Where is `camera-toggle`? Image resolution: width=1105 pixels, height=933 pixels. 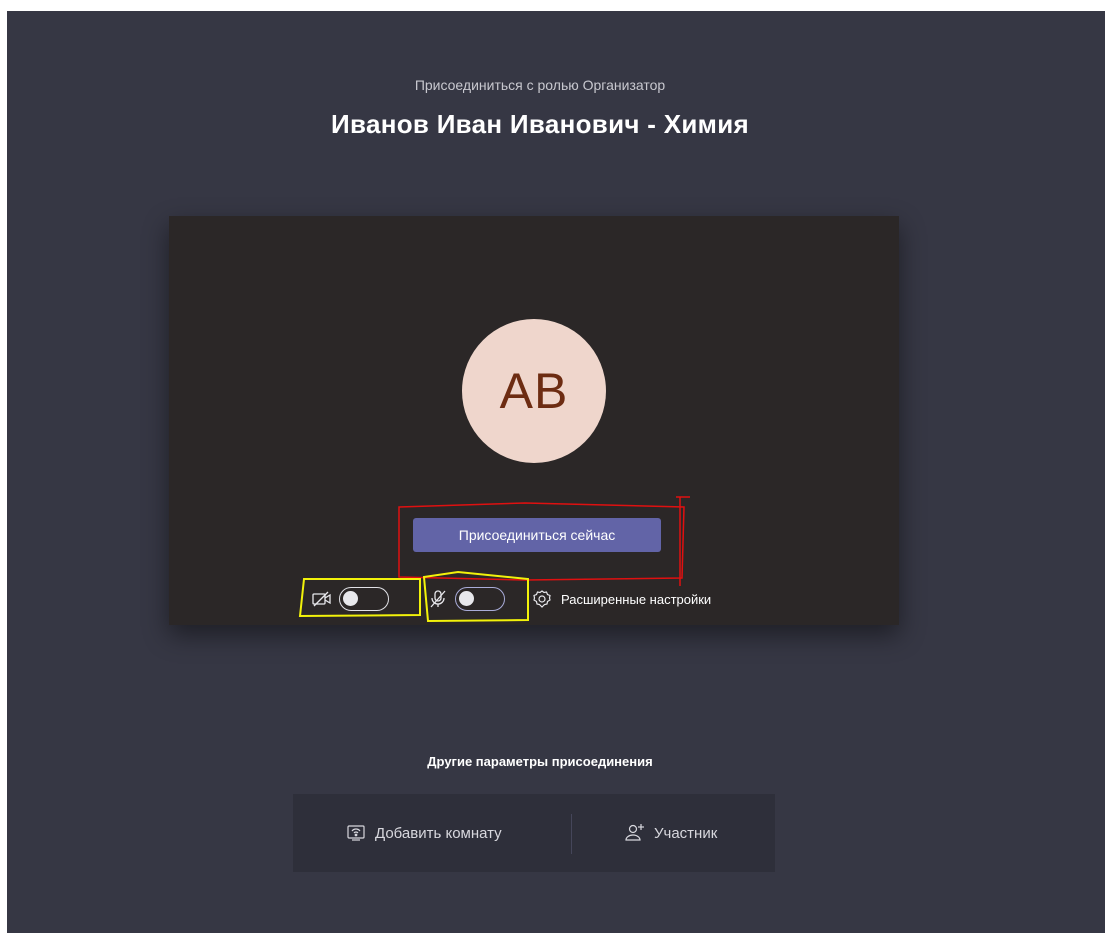
camera-toggle is located at coordinates (364, 599).